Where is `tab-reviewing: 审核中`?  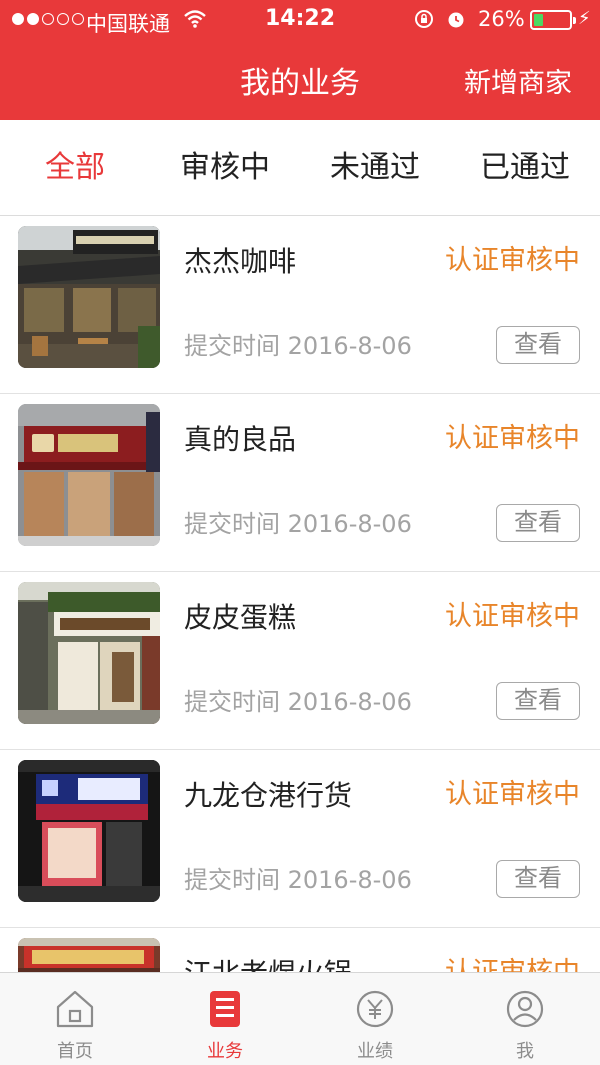 tab-reviewing: 审核中 is located at coordinates (225, 167).